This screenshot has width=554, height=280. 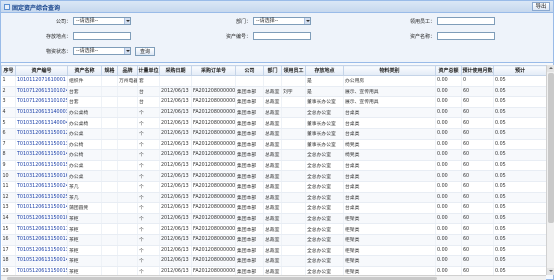 What do you see at coordinates (273, 81) in the screenshot?
I see `table-row: 1 1010112071610001 组织件 万州电器套 是办公用房 0.00 0 0.05` at bounding box center [273, 81].